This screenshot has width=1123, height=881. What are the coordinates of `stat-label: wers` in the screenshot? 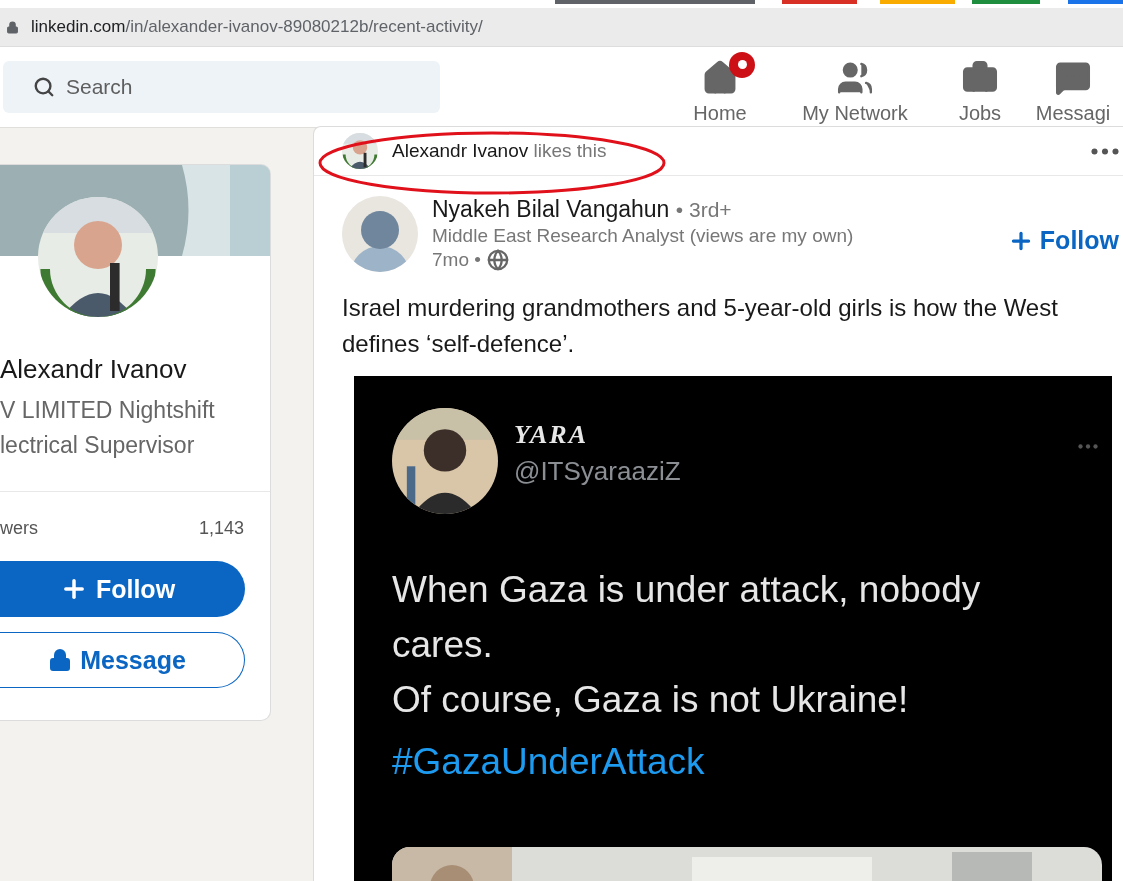 It's located at (19, 528).